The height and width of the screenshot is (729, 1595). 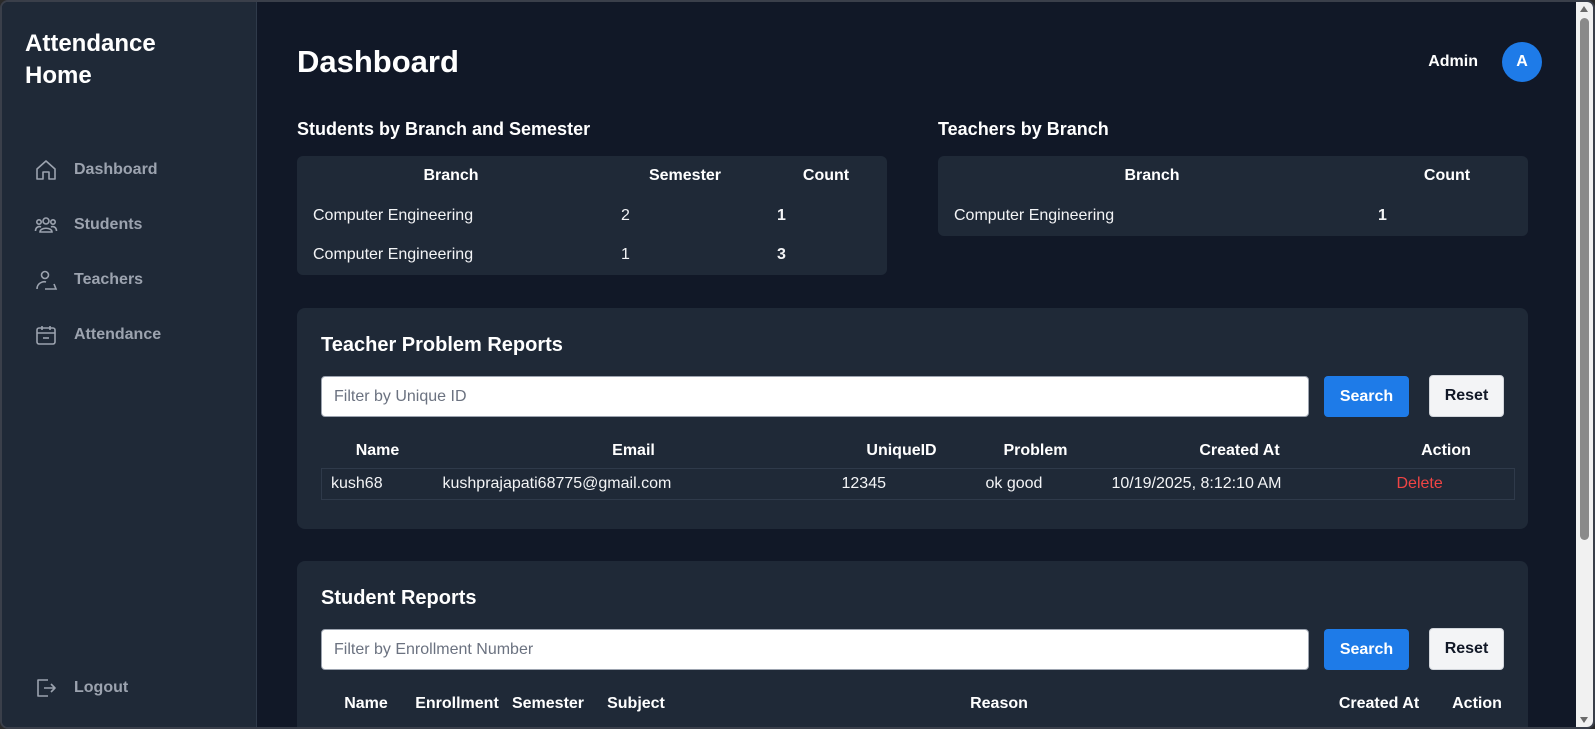 I want to click on cell-name: kush68, so click(x=357, y=483).